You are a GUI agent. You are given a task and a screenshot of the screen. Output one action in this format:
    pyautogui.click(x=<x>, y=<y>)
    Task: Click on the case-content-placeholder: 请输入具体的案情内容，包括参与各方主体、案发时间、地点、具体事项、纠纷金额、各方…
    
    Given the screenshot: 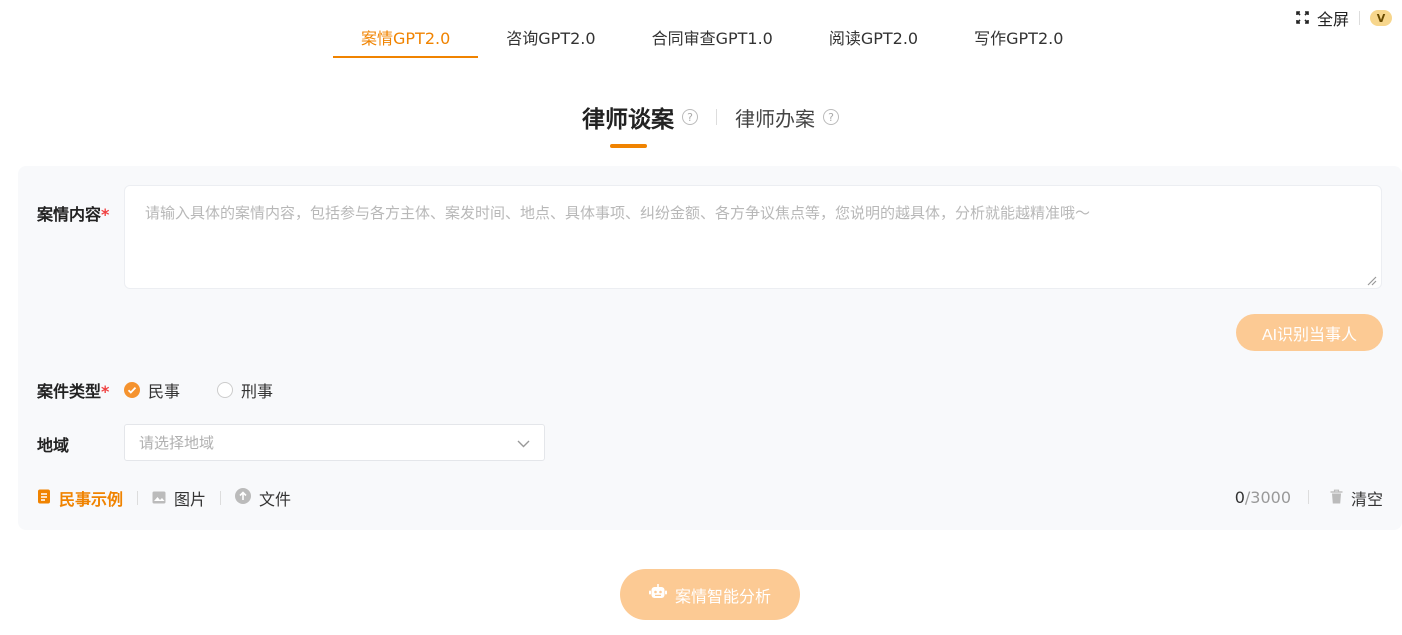 What is the action you would take?
    pyautogui.click(x=618, y=213)
    